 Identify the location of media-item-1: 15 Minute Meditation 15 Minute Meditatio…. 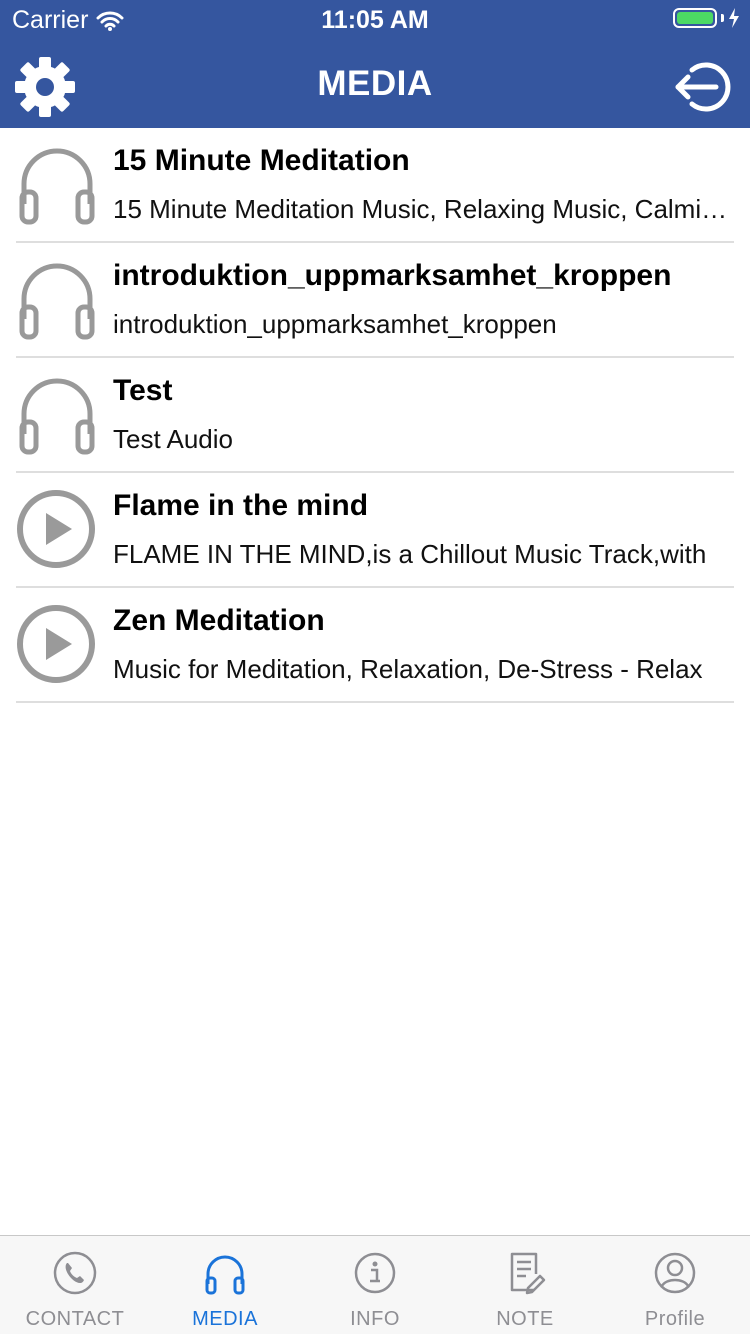
(375, 185).